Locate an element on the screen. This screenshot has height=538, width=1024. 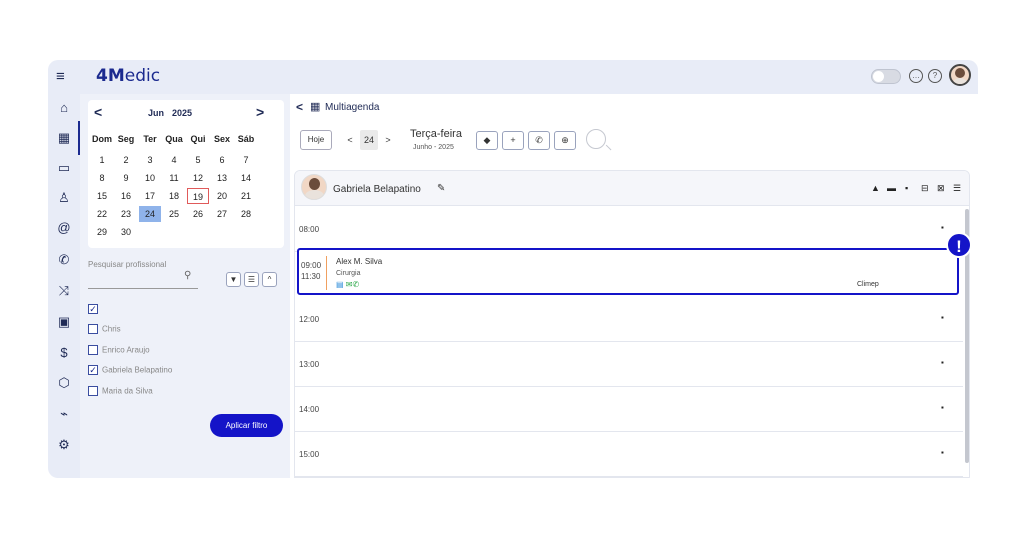
day-number: 24 is located at coordinates (369, 140).